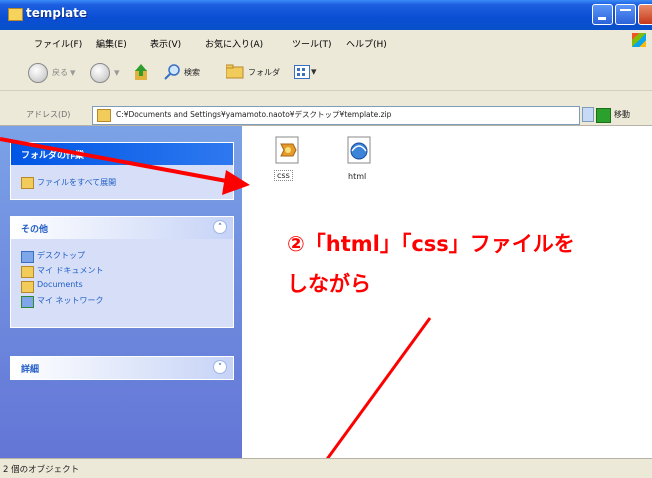 This screenshot has height=478, width=652. What do you see at coordinates (30, 370) in the screenshot?
I see `details-title: 詳細` at bounding box center [30, 370].